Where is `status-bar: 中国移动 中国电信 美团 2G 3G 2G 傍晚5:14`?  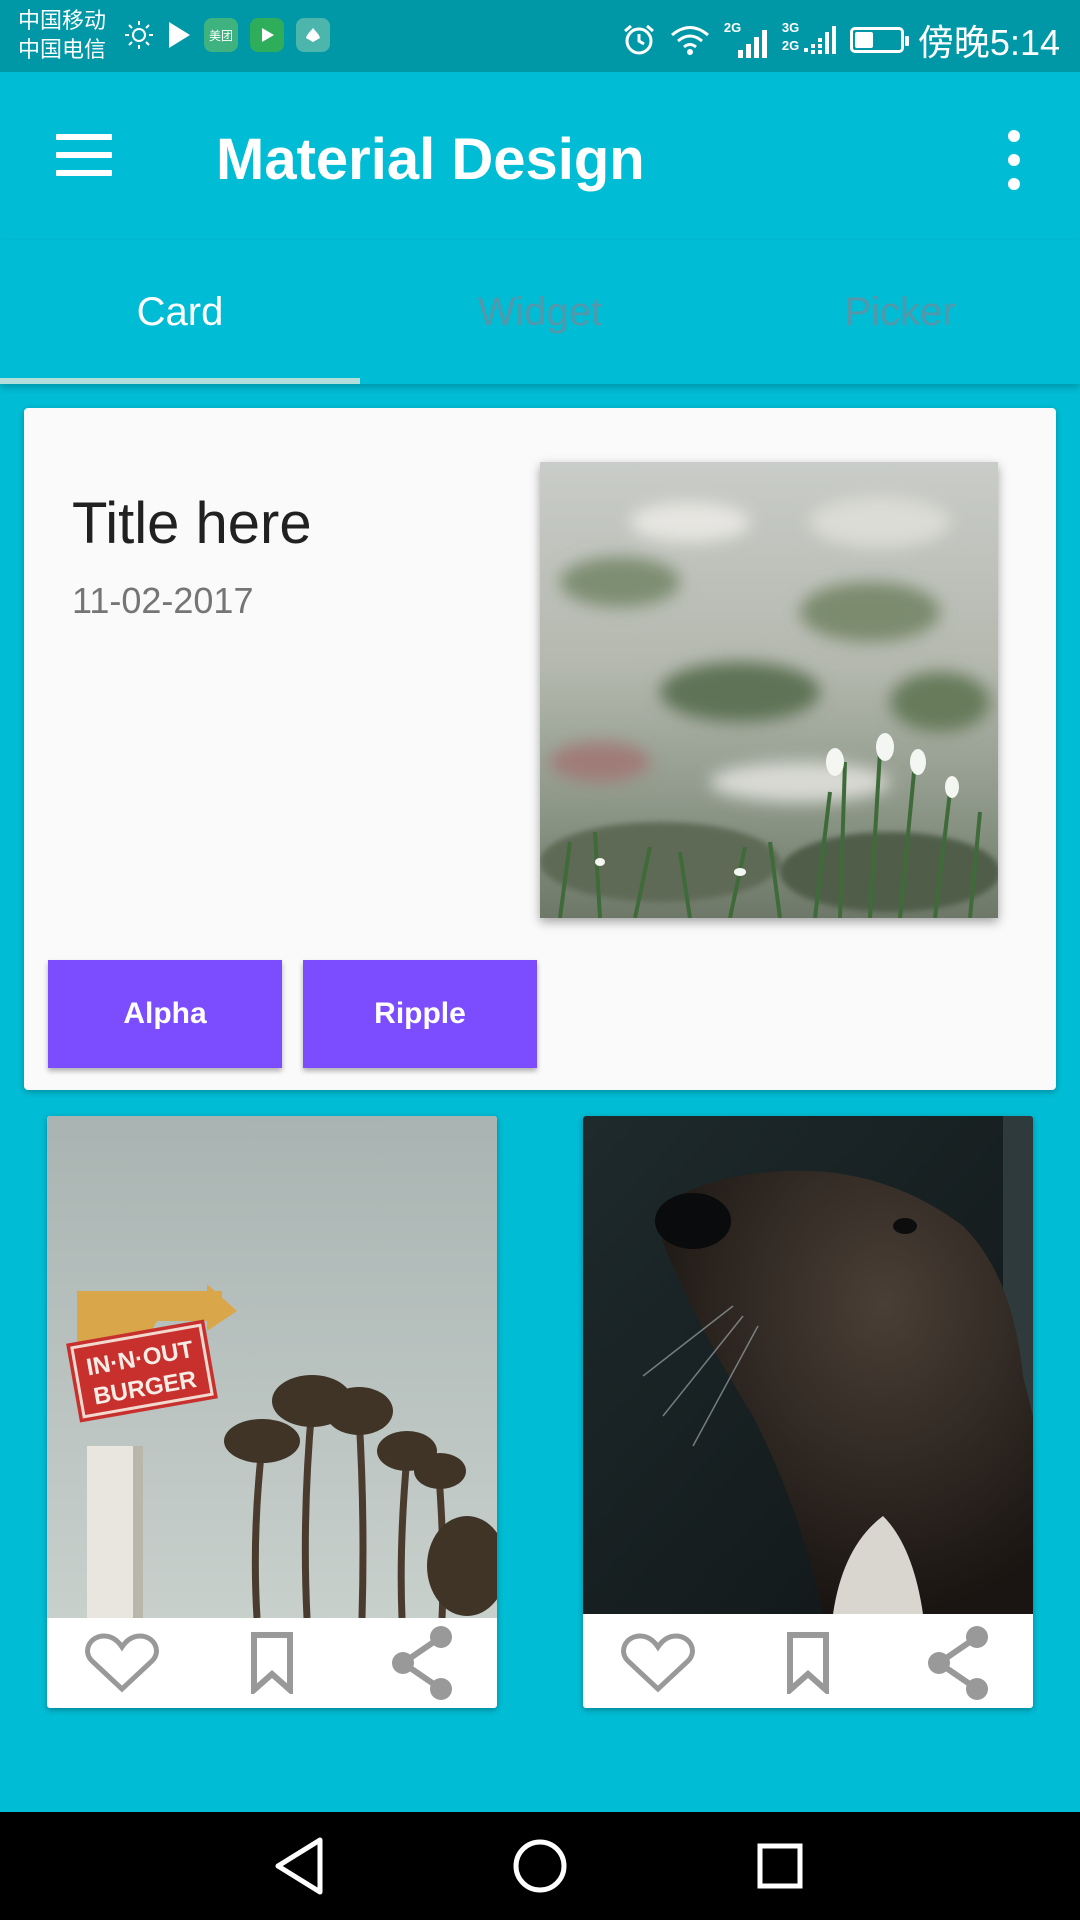 status-bar: 中国移动 中国电信 美团 2G 3G 2G 傍晚5:14 is located at coordinates (540, 36).